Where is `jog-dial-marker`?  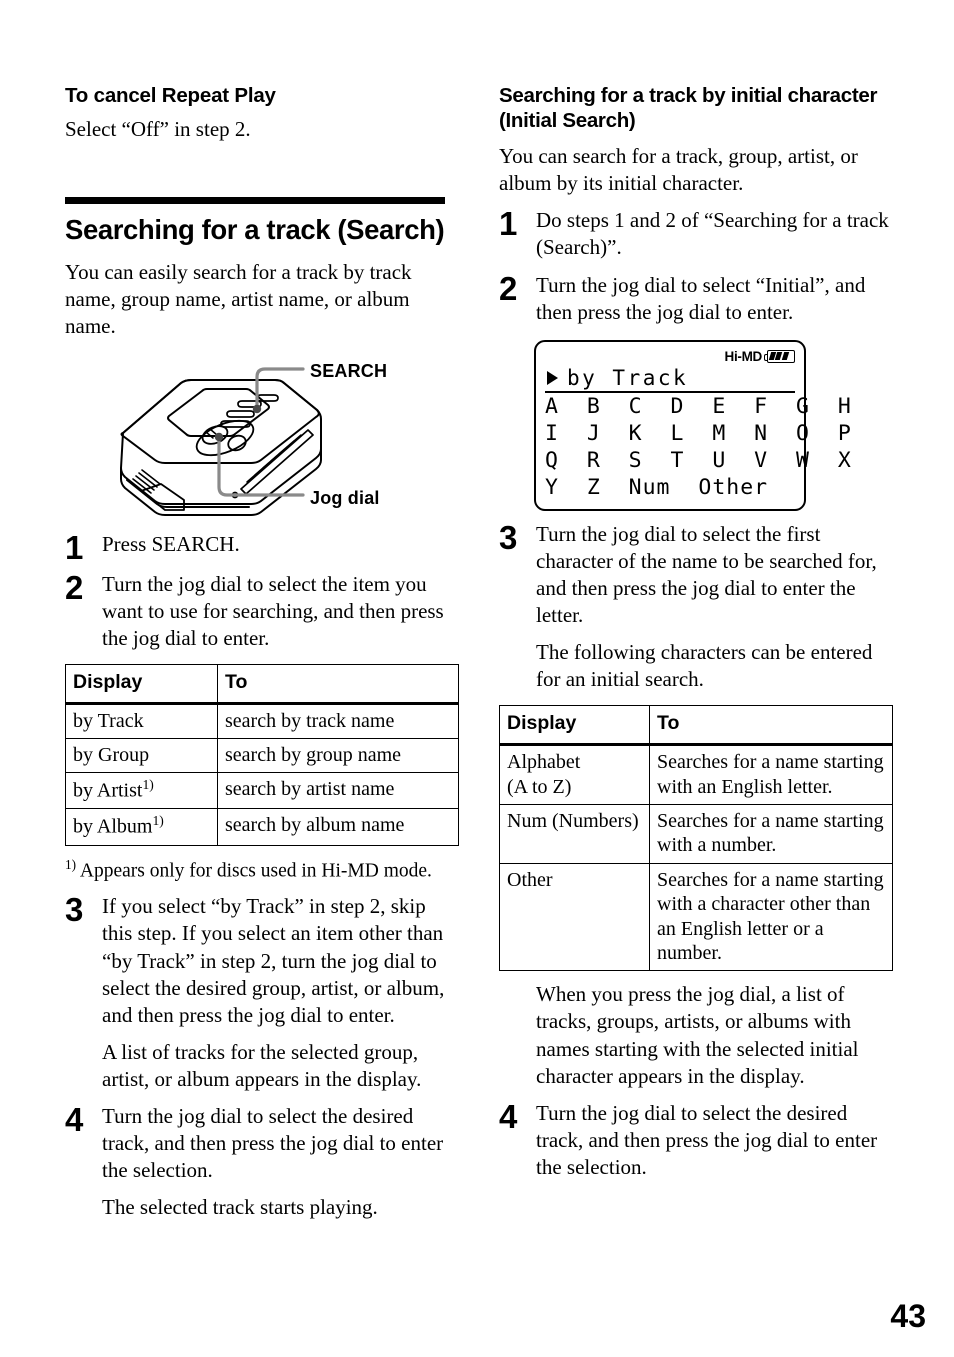 jog-dial-marker is located at coordinates (219, 436).